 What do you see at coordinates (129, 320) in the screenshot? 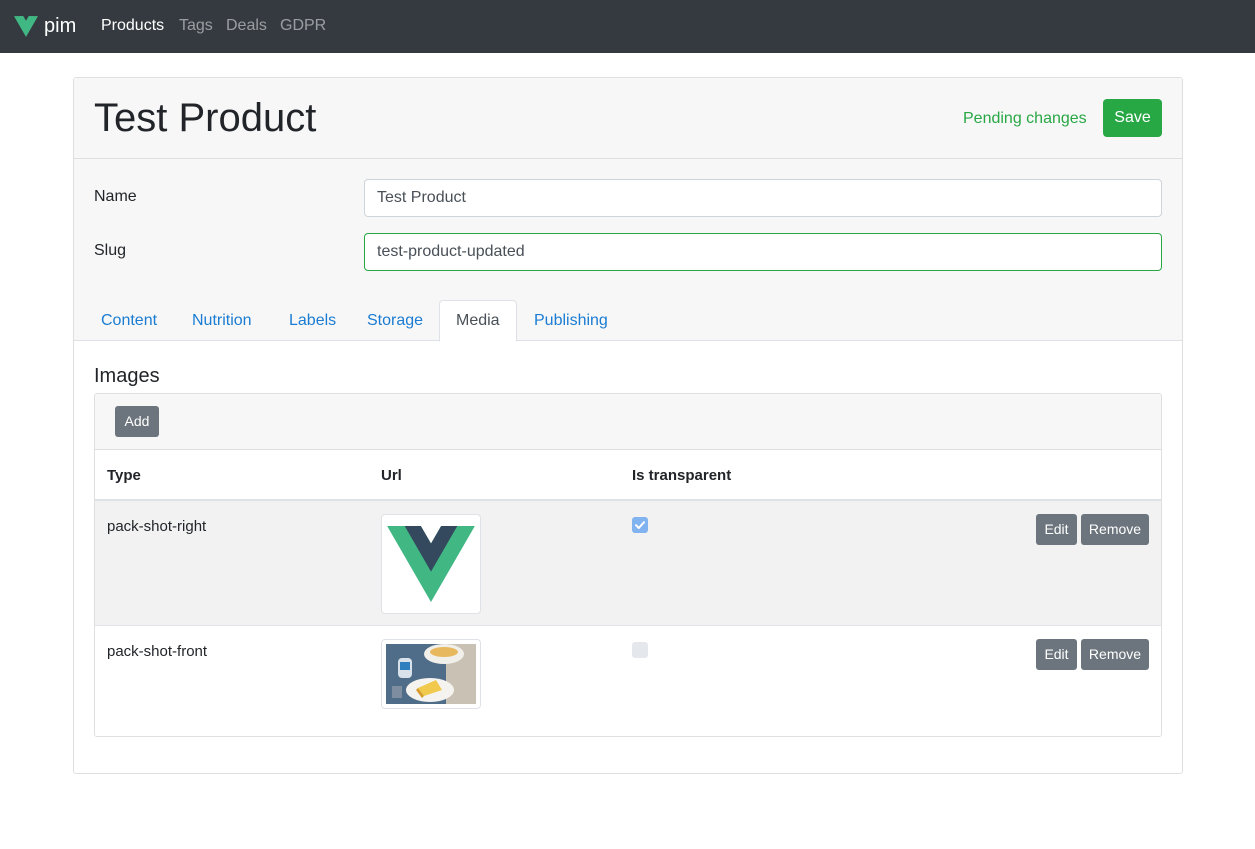
I see `tab-content: Content` at bounding box center [129, 320].